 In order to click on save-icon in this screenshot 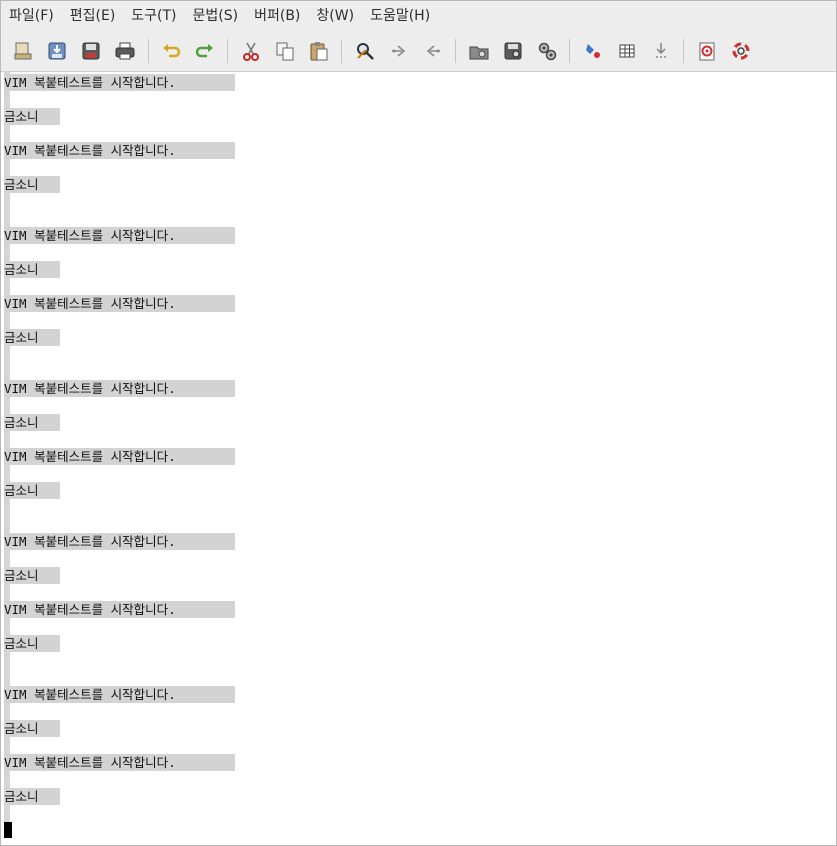, I will do `click(57, 51)`.